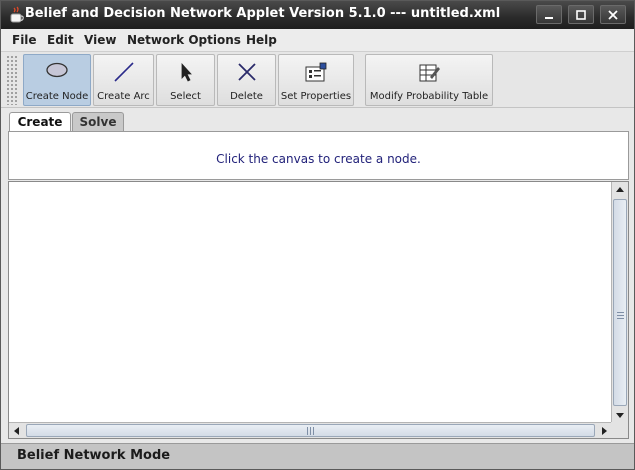 The width and height of the screenshot is (635, 470). What do you see at coordinates (317, 120) in the screenshot?
I see `mode-tabs: Create Solve` at bounding box center [317, 120].